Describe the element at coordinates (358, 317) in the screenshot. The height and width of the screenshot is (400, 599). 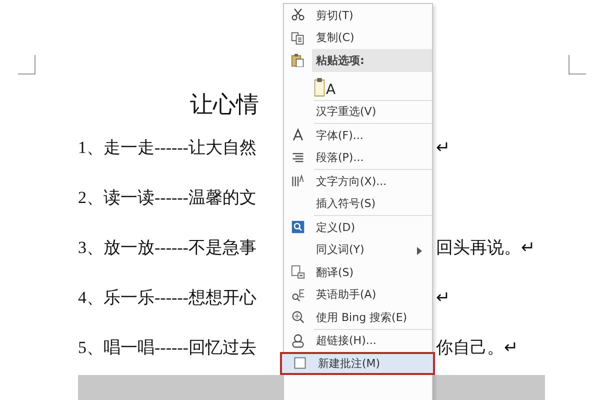
I see `menu-item: 使用 Bing 搜索(E)` at that location.